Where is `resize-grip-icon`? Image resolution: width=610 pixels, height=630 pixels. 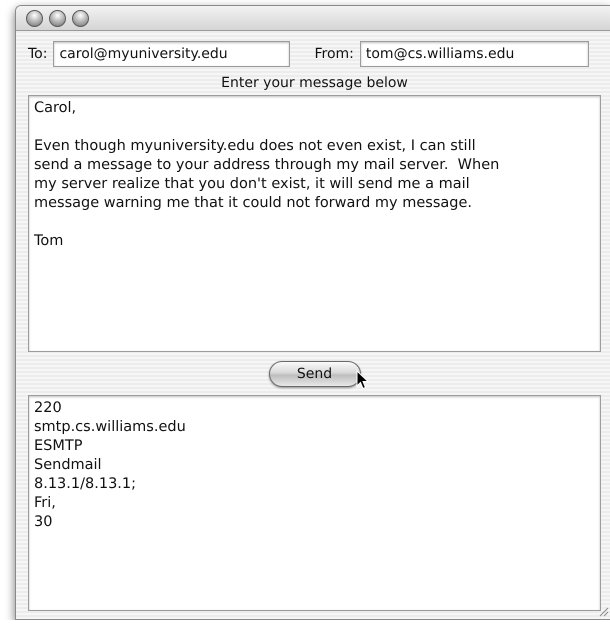
resize-grip-icon is located at coordinates (603, 611).